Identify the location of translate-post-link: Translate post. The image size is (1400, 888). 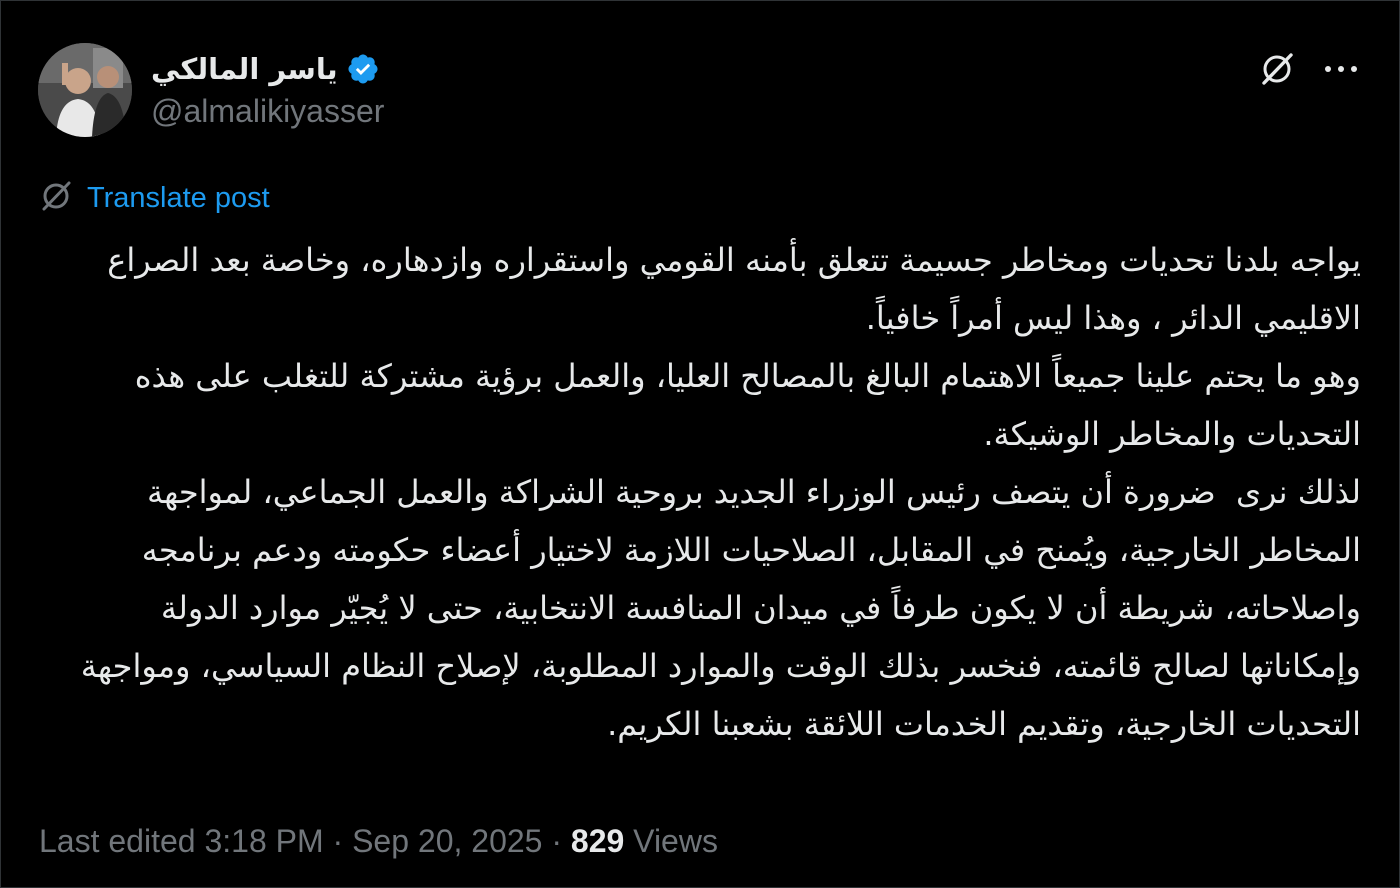
(154, 198).